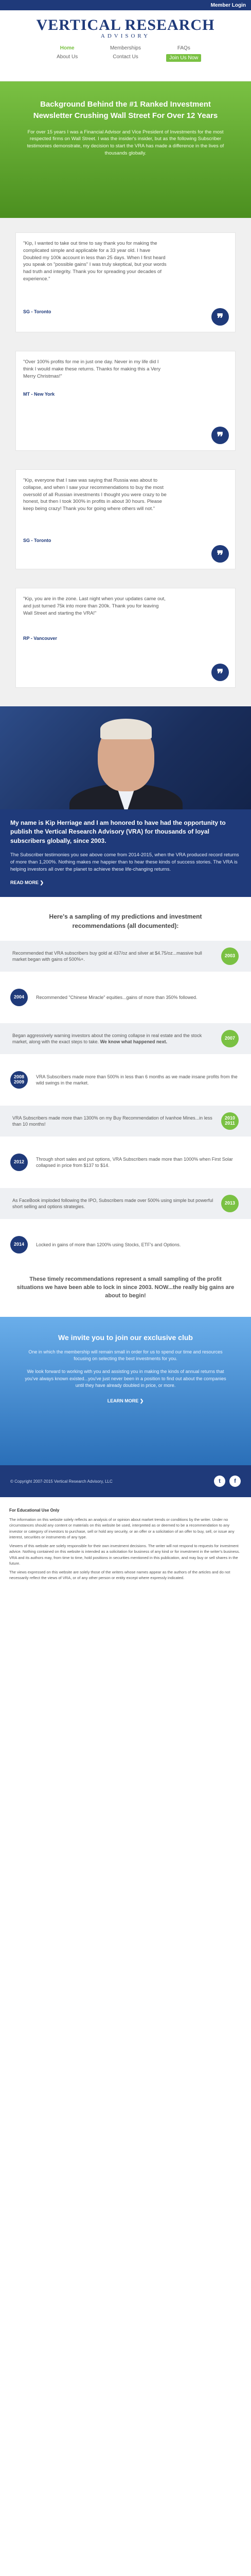 This screenshot has width=251, height=2576. What do you see at coordinates (230, 1204) in the screenshot?
I see `year-badge: 2013` at bounding box center [230, 1204].